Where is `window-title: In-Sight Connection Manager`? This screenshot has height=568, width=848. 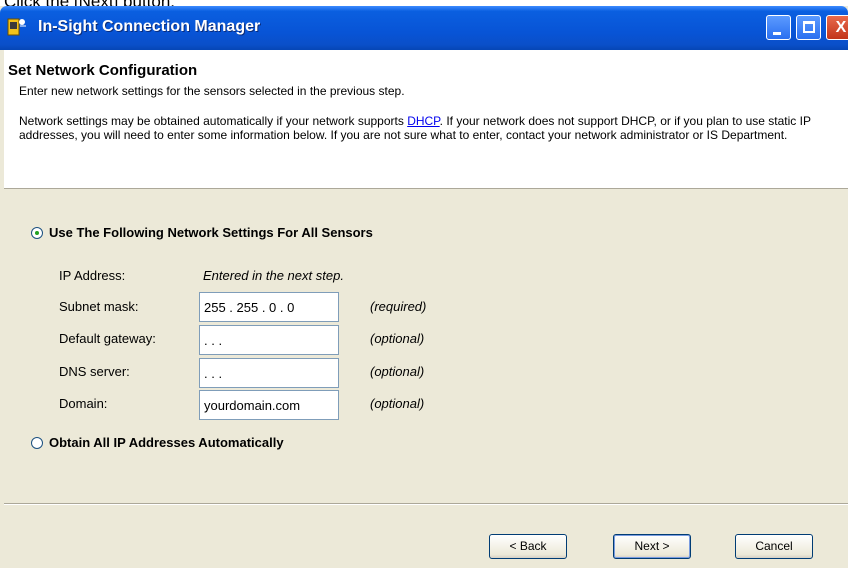 window-title: In-Sight Connection Manager is located at coordinates (149, 26).